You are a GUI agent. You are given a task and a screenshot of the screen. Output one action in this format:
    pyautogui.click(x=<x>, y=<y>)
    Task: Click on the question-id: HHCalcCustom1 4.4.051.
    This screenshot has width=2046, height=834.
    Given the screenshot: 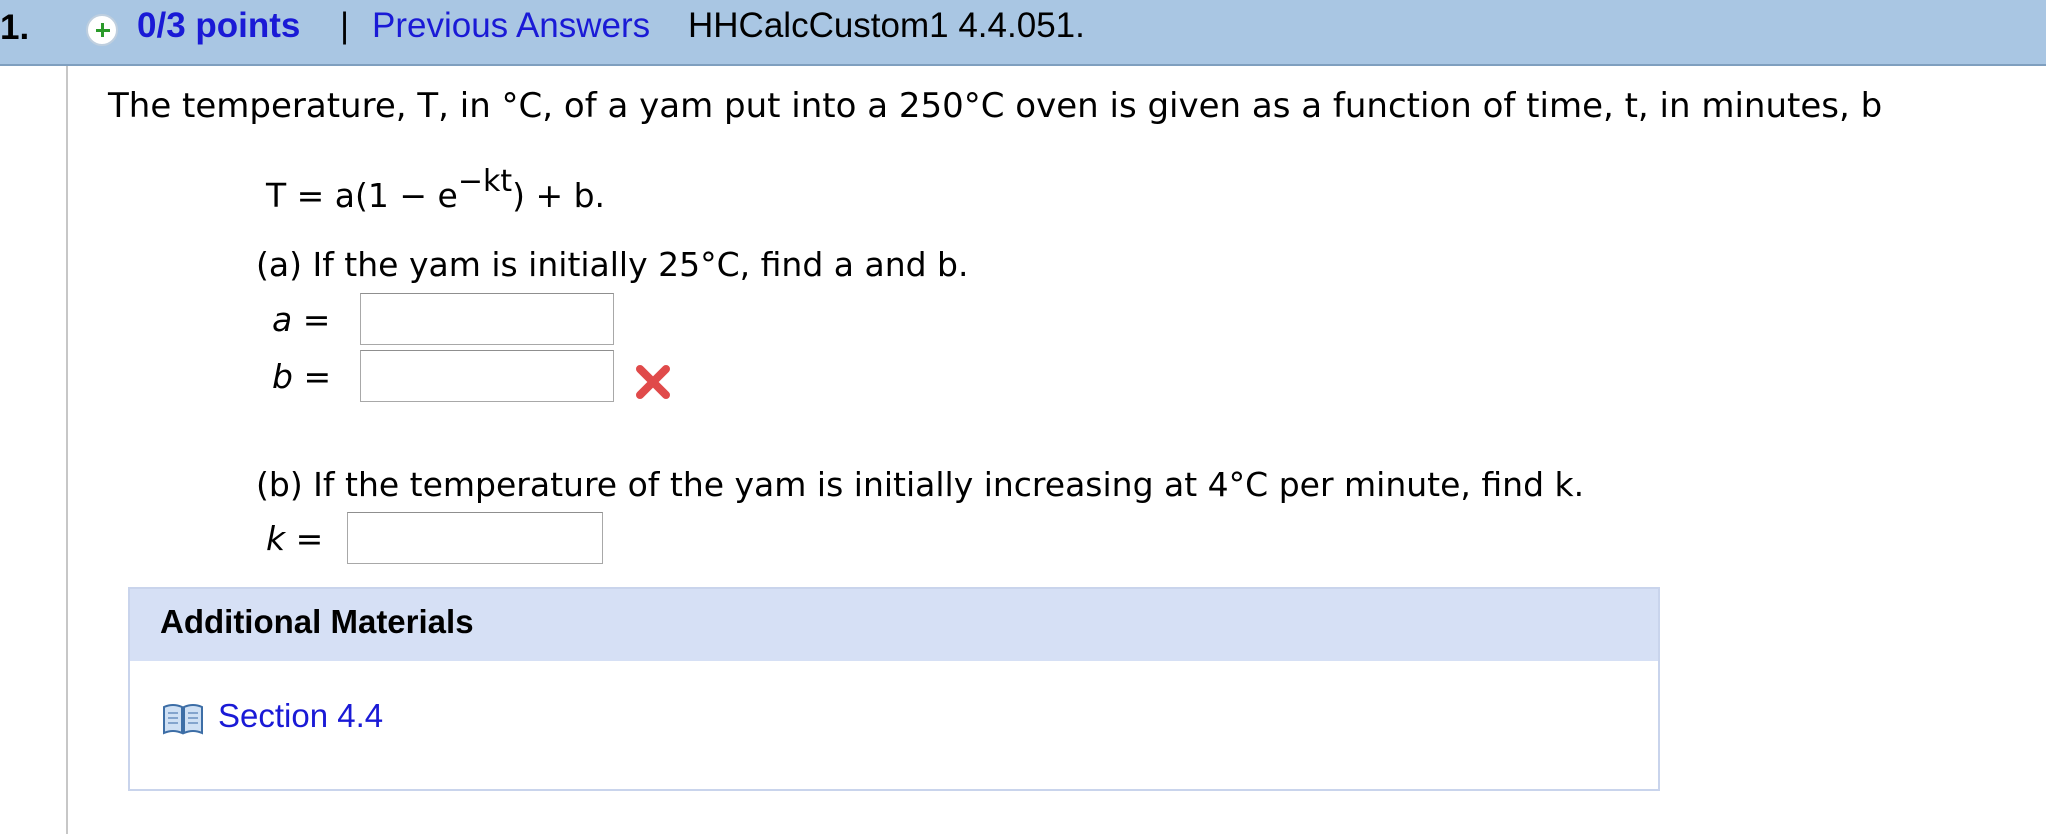 What is the action you would take?
    pyautogui.click(x=886, y=25)
    